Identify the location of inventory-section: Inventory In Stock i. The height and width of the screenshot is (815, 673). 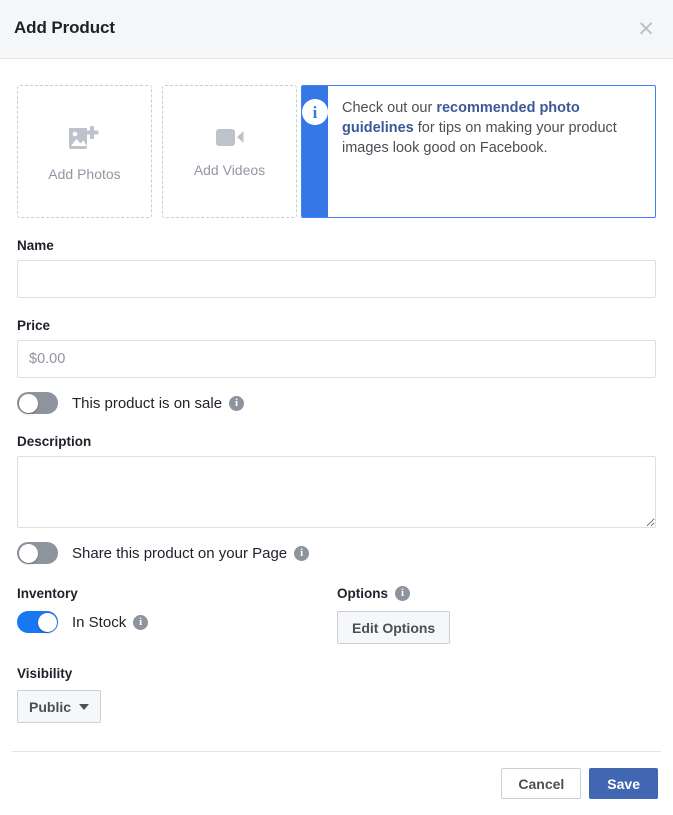
(177, 615).